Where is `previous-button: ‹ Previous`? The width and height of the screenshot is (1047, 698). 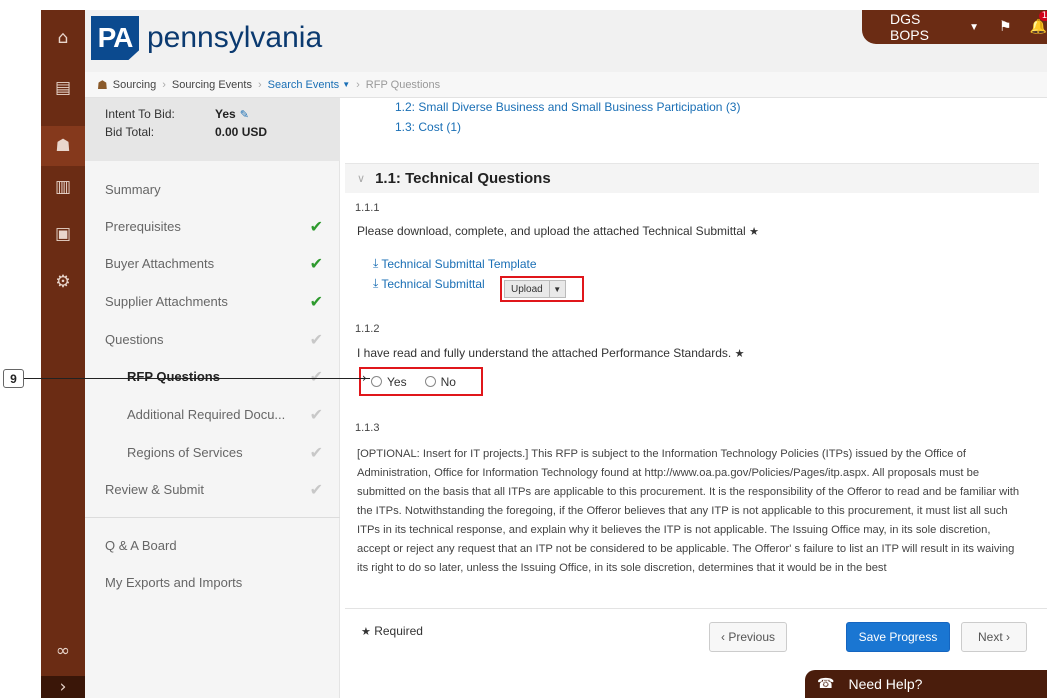
previous-button: ‹ Previous is located at coordinates (748, 637).